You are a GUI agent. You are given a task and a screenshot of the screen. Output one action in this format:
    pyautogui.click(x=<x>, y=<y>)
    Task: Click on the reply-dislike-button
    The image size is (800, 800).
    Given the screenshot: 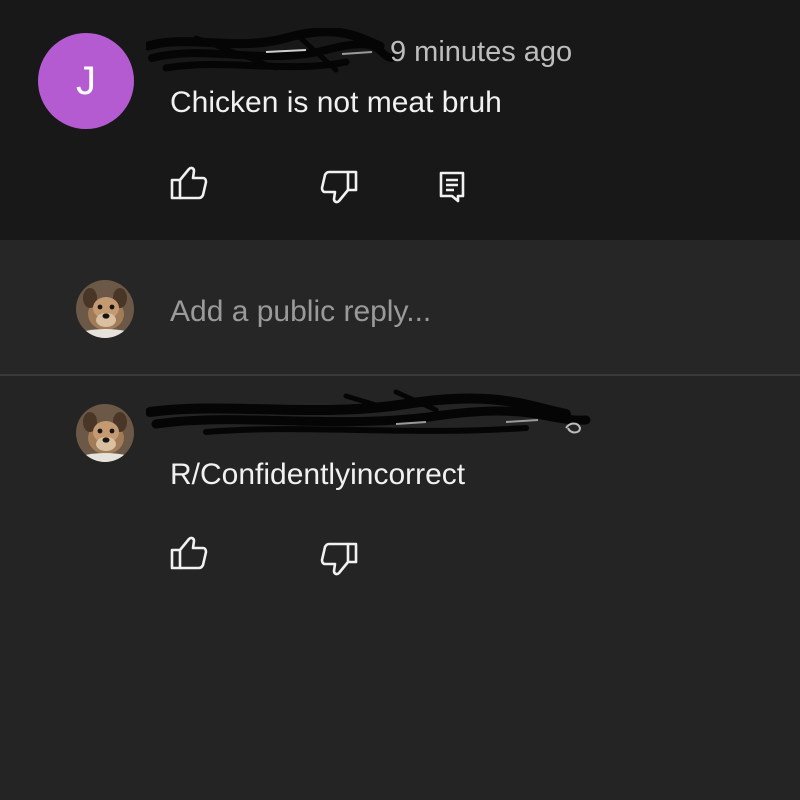 What is the action you would take?
    pyautogui.click(x=339, y=559)
    